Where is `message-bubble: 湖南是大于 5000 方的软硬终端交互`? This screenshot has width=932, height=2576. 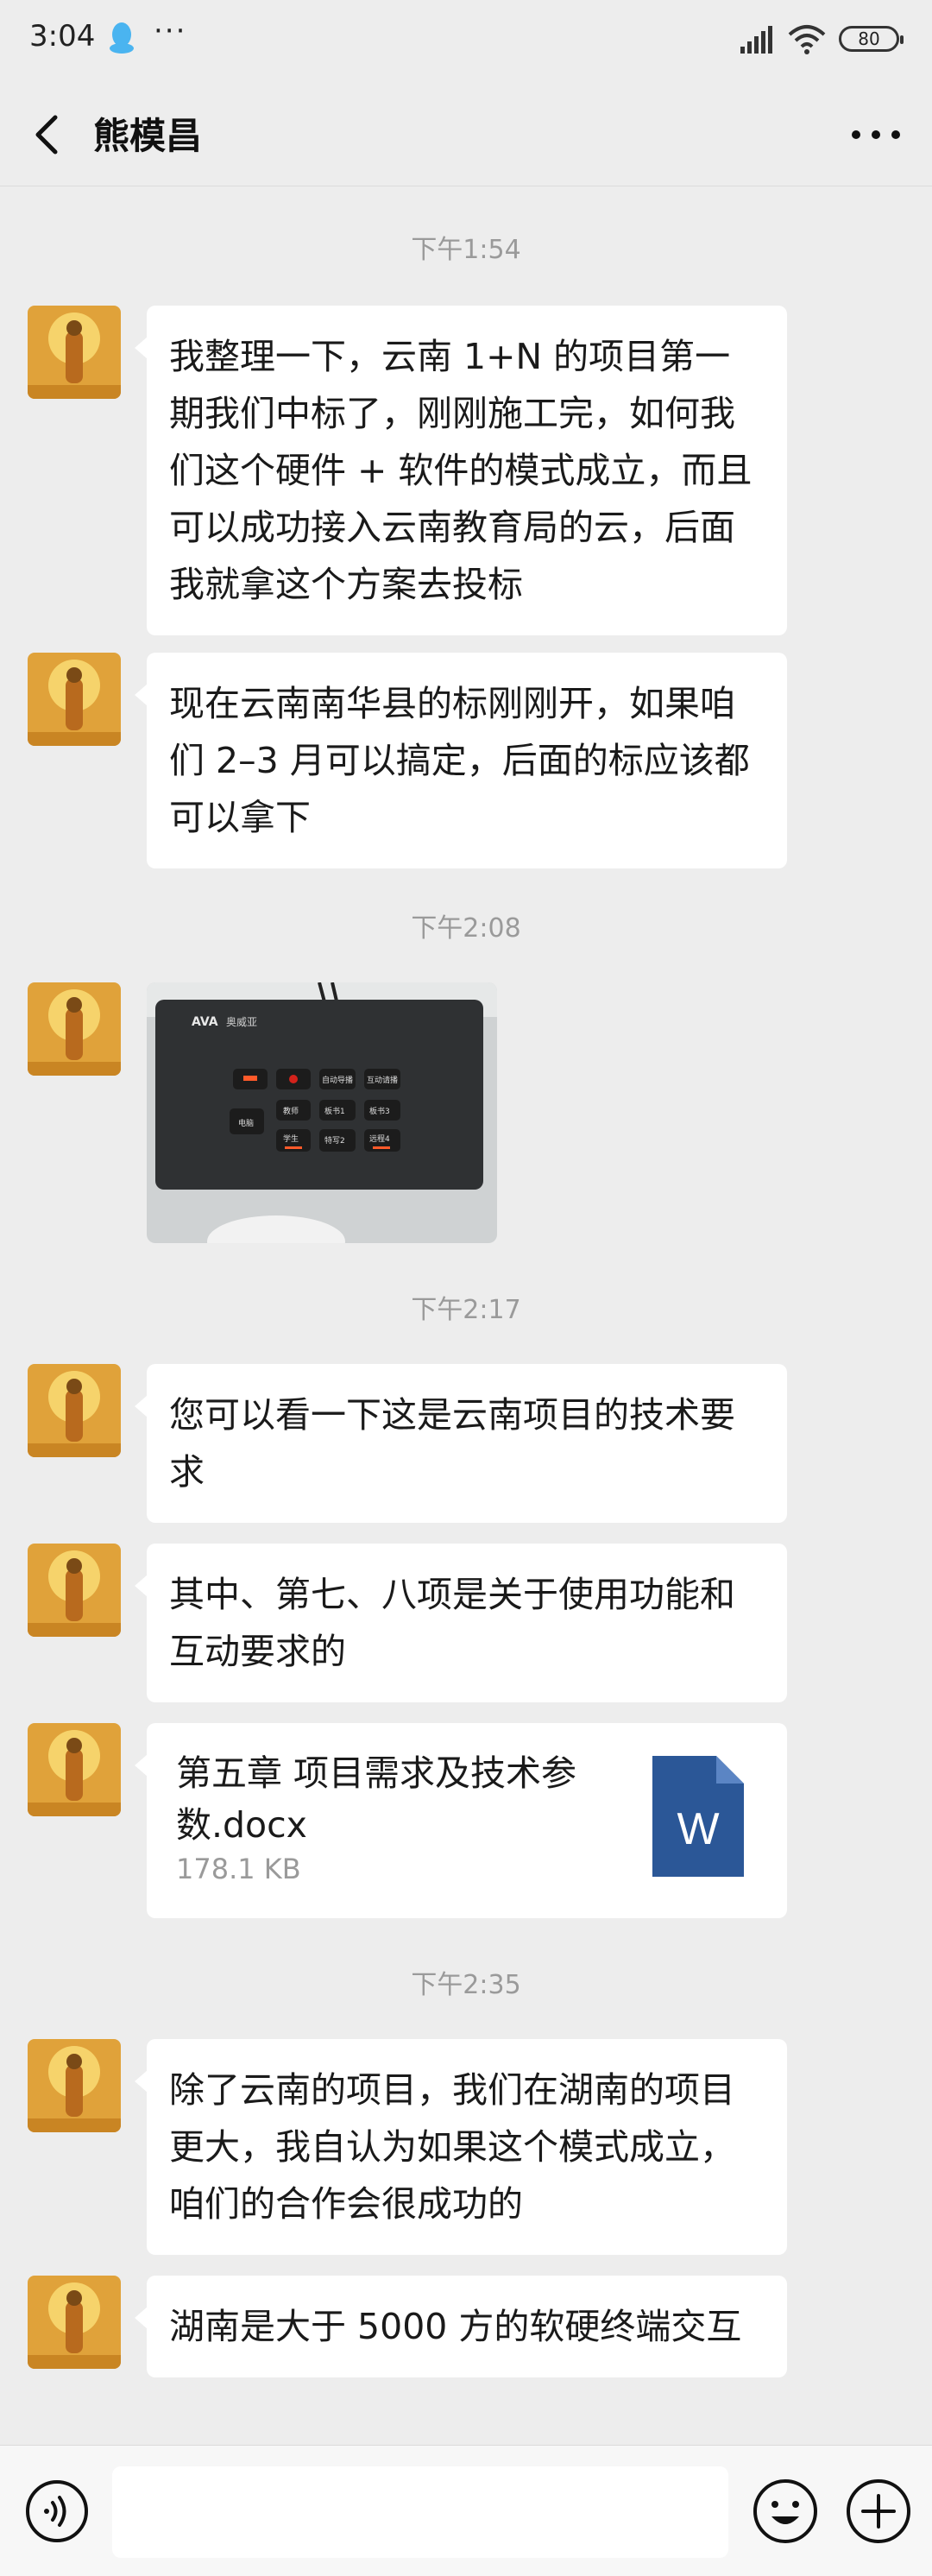 message-bubble: 湖南是大于 5000 方的软硬终端交互 is located at coordinates (461, 2326).